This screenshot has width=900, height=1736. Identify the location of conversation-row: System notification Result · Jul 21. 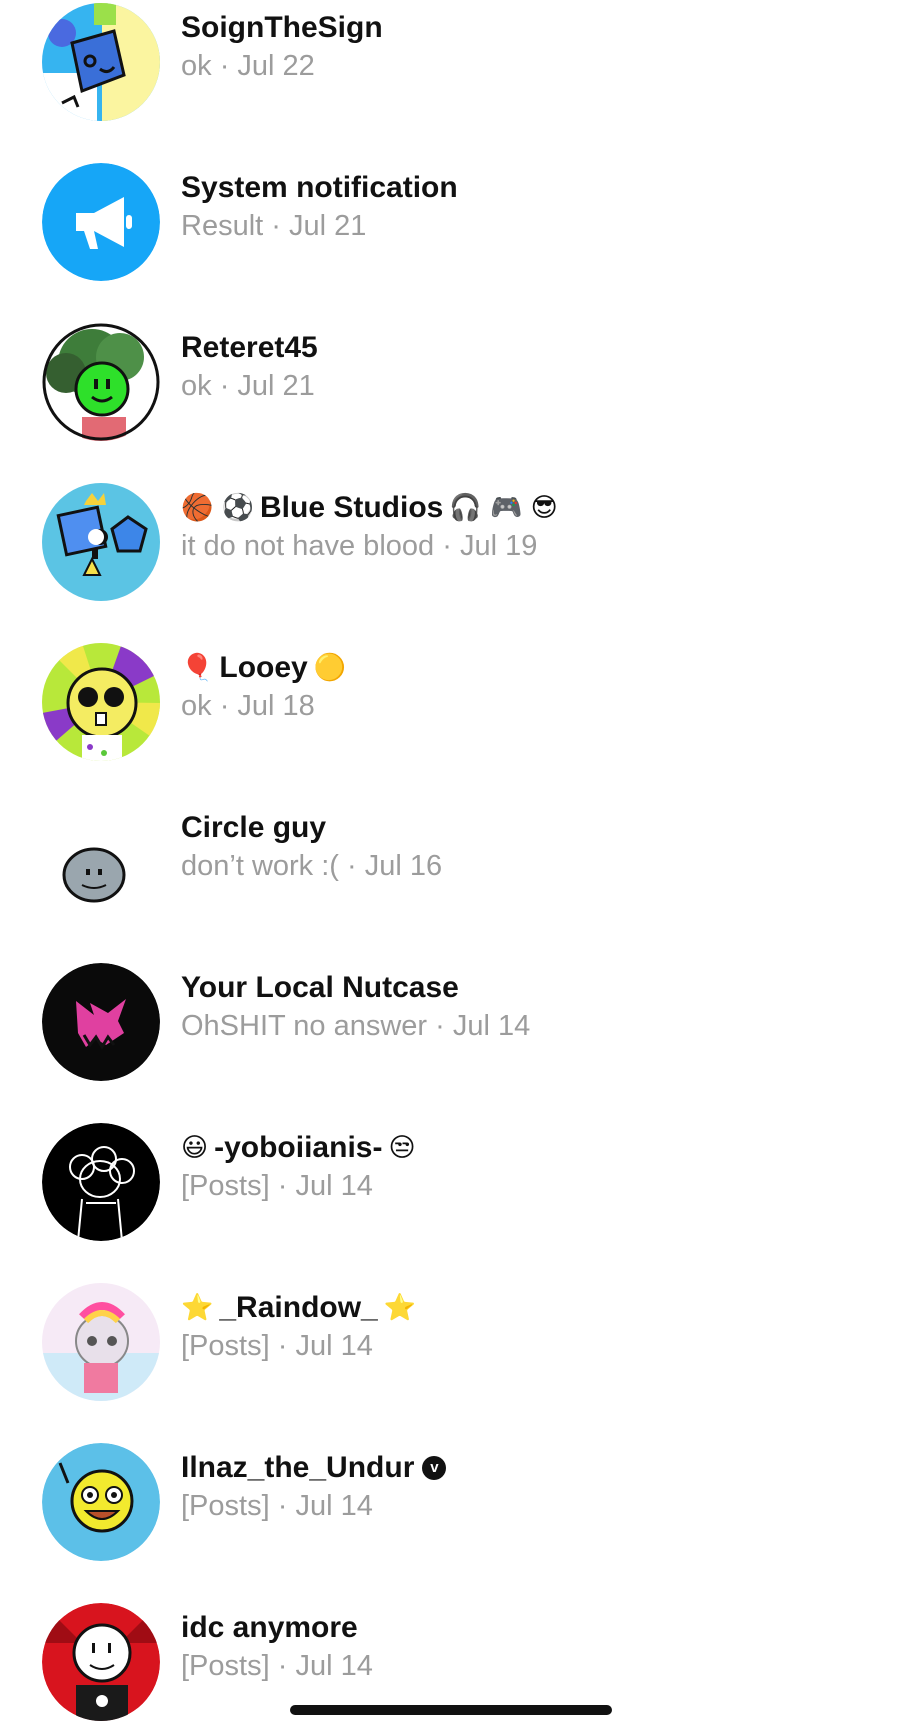
(450, 221).